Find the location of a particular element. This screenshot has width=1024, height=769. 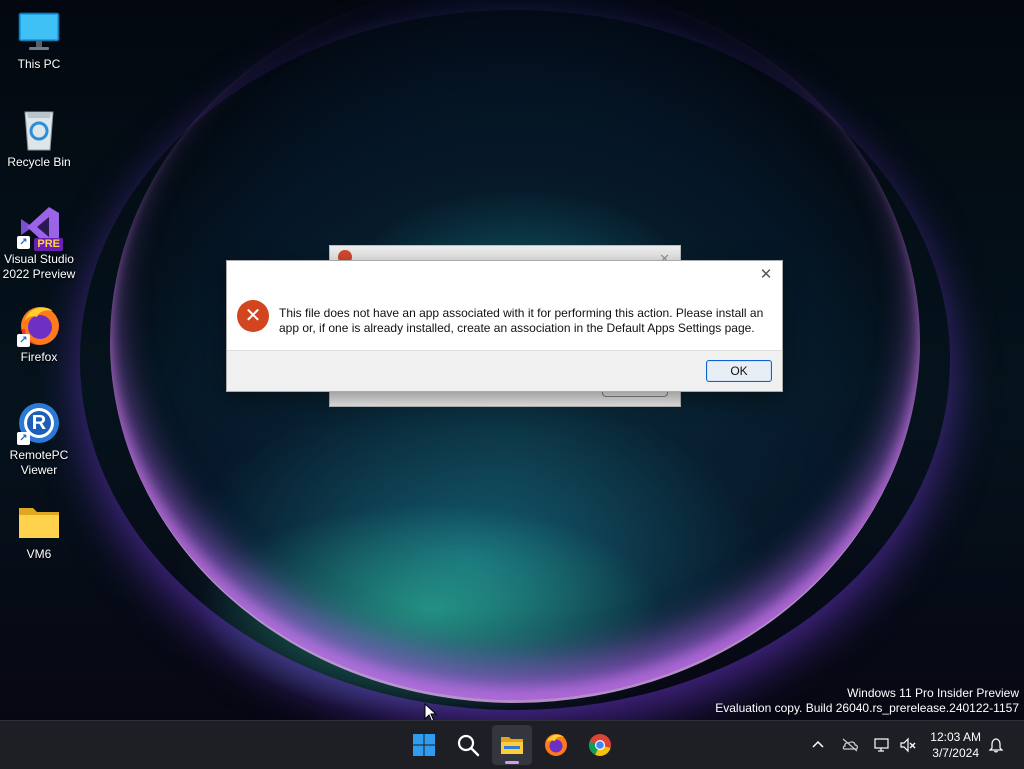

firefox-icon is located at coordinates (556, 745).